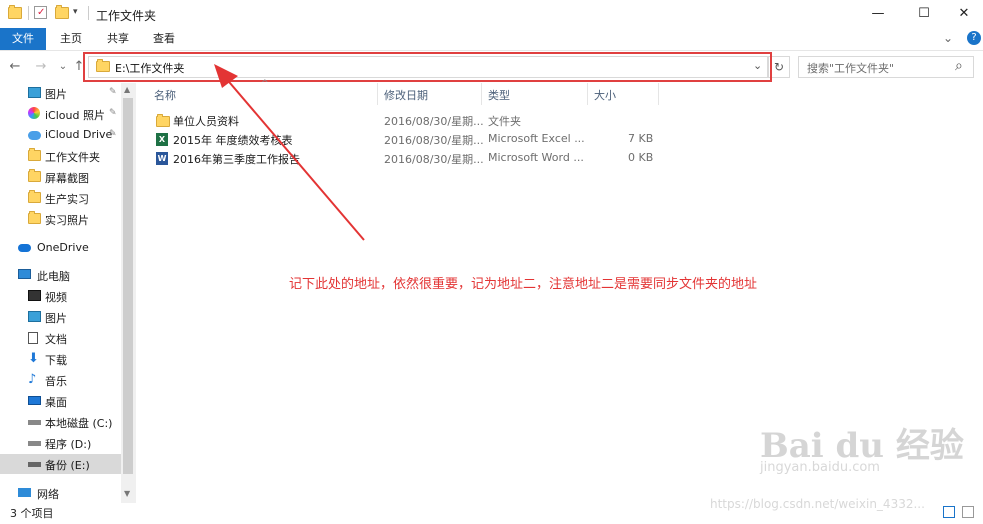 The height and width of the screenshot is (524, 983). I want to click on sidebar-item-onedrive: OneDrive, so click(60, 248).